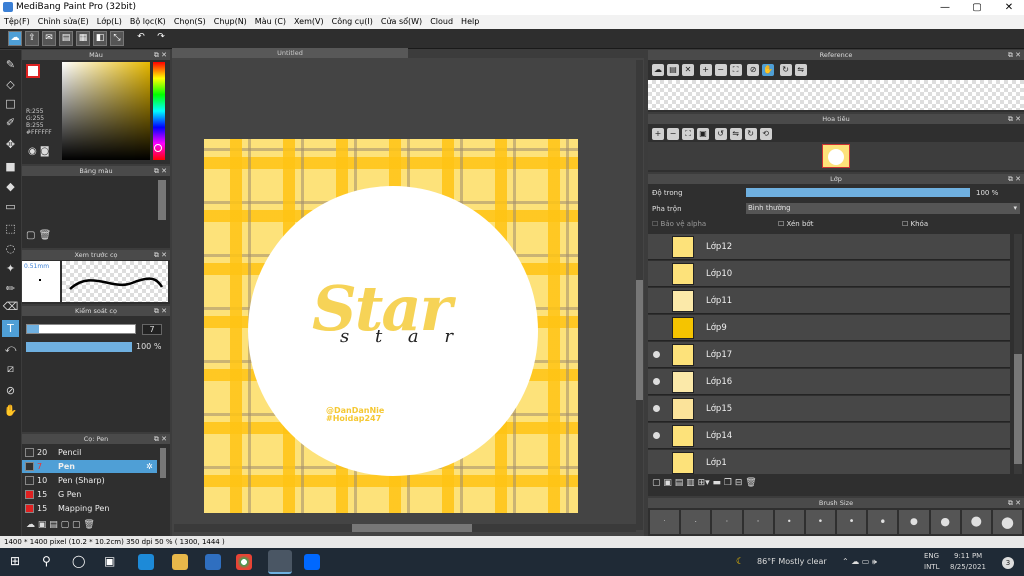 The height and width of the screenshot is (576, 1024). What do you see at coordinates (79, 347) in the screenshot?
I see `brush-opacity-slider` at bounding box center [79, 347].